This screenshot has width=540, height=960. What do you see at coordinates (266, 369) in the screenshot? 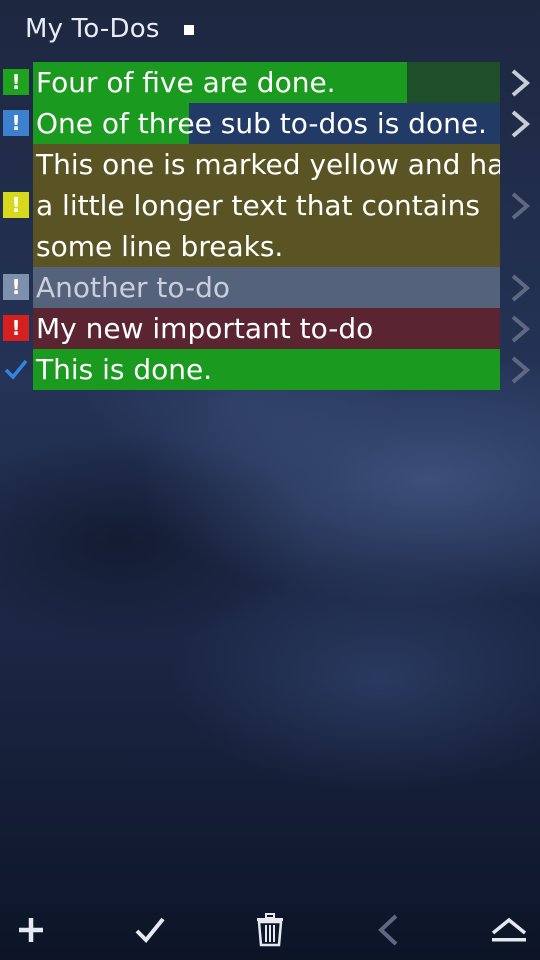
I see `todo-bar: This is done.` at bounding box center [266, 369].